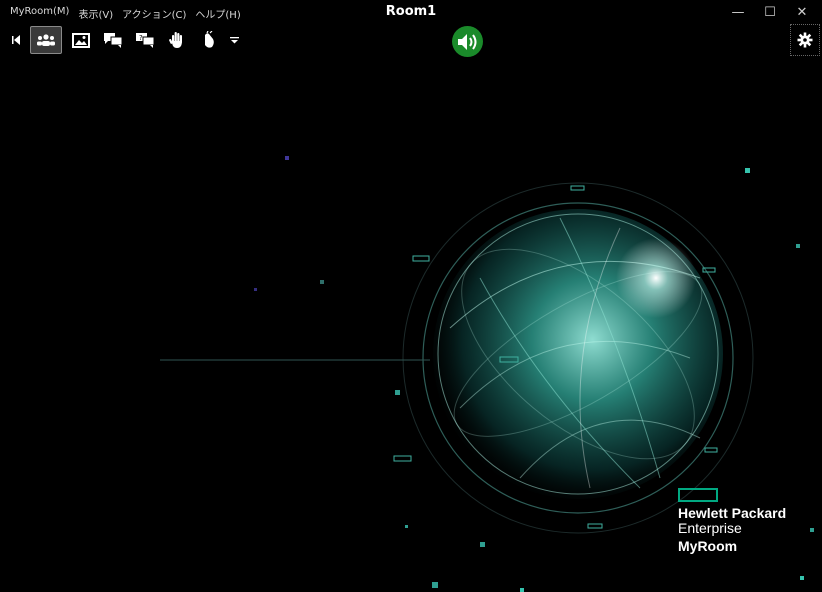 The width and height of the screenshot is (822, 592). Describe the element at coordinates (234, 40) in the screenshot. I see `dropdown-arrow-icon` at that location.